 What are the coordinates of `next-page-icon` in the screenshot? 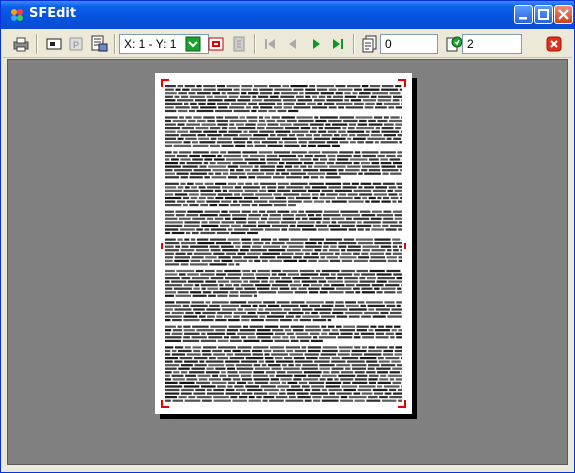 It's located at (316, 44).